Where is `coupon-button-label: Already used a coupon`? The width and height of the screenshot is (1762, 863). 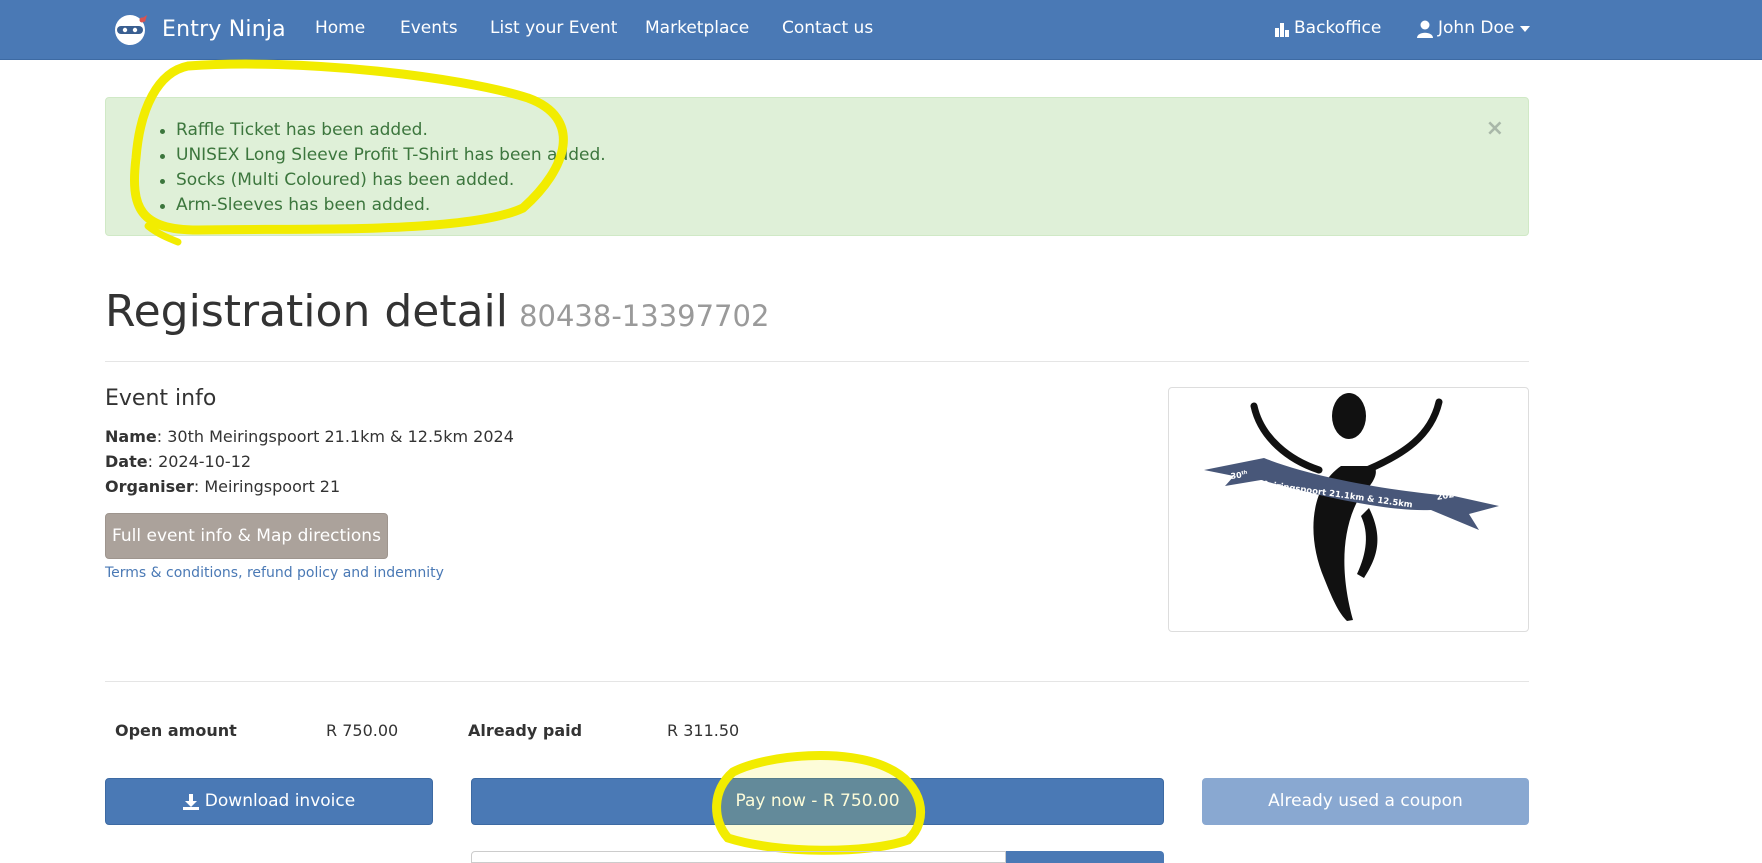
coupon-button-label: Already used a coupon is located at coordinates (1365, 801).